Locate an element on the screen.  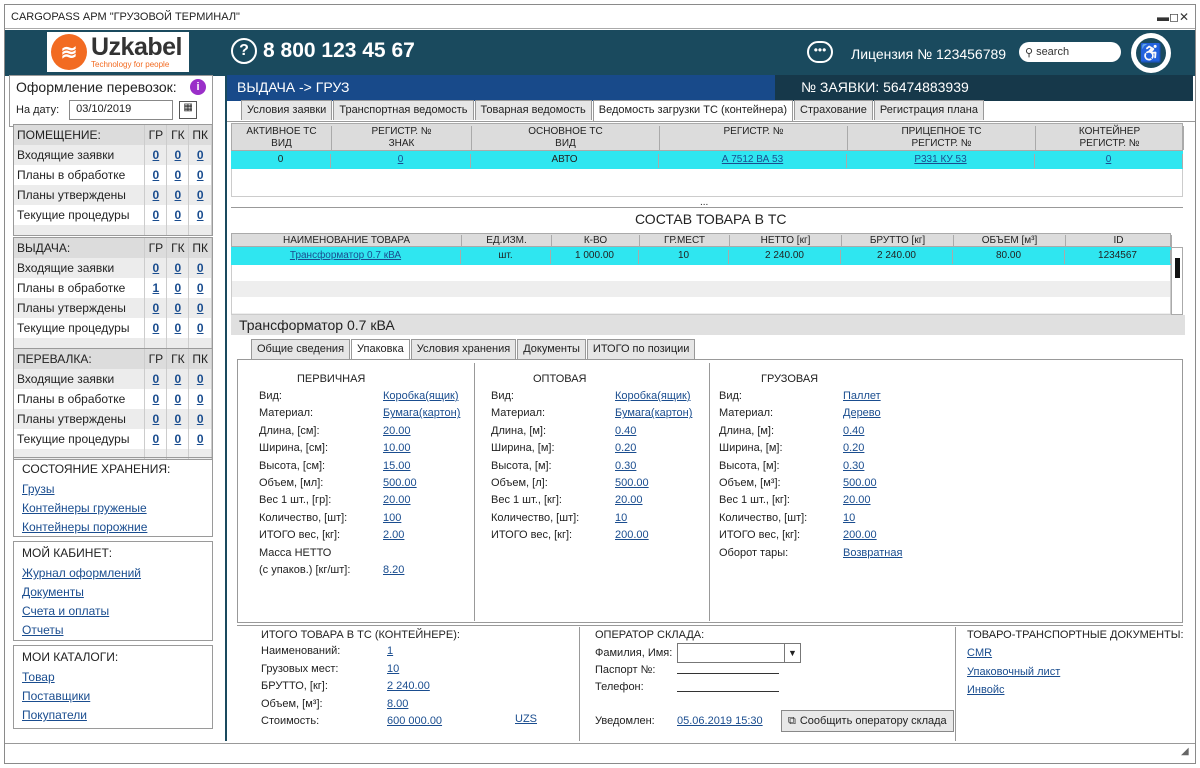
cabinet-link: Журнал оформлений is located at coordinates (113, 573).